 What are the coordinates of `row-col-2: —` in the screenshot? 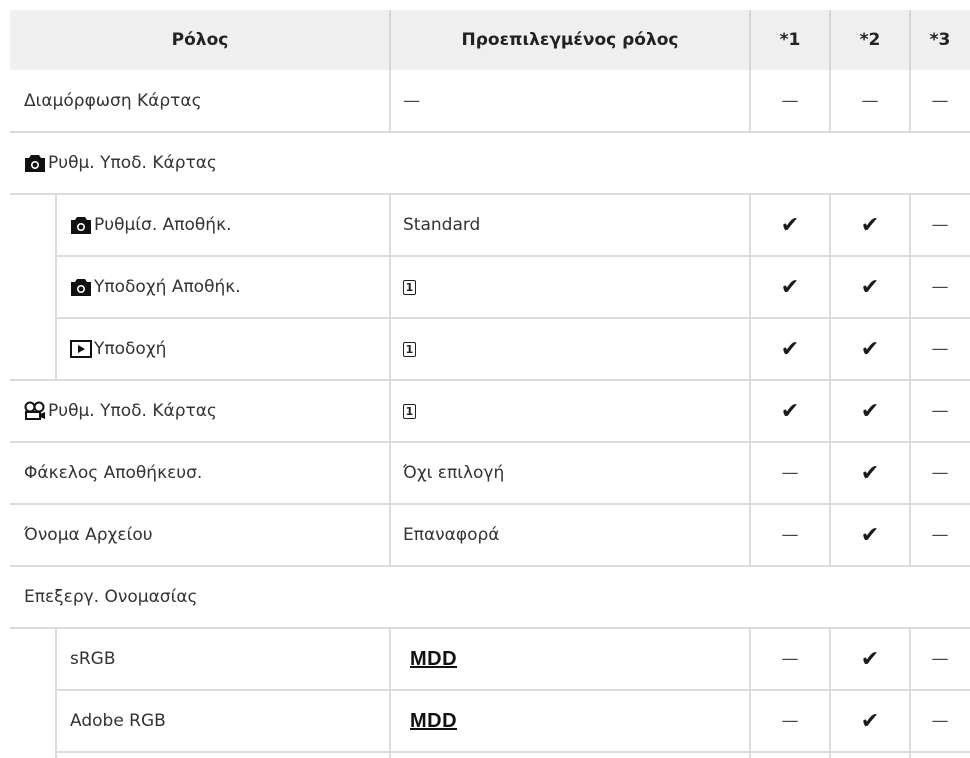 It's located at (870, 101).